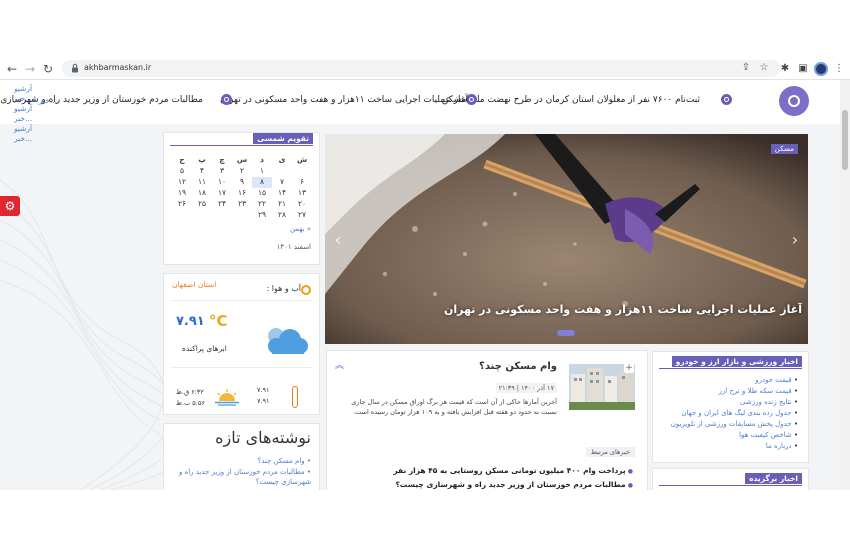 This screenshot has width=850, height=550. What do you see at coordinates (803, 69) in the screenshot?
I see `side-panel-icon: ▣` at bounding box center [803, 69].